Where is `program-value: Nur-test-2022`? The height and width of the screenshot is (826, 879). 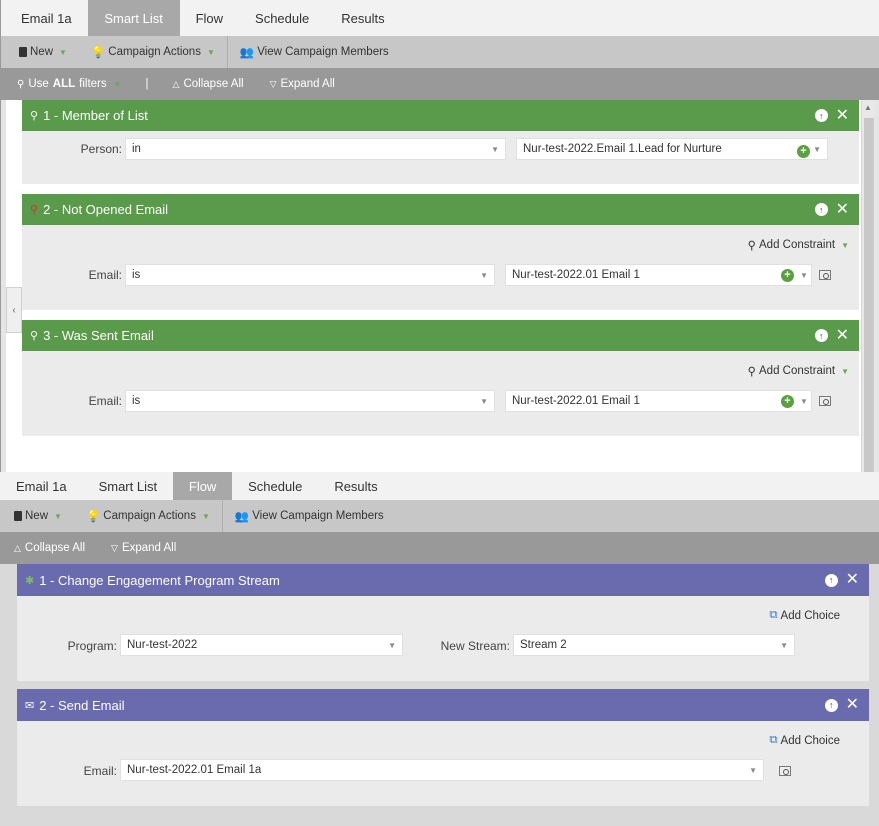 program-value: Nur-test-2022 is located at coordinates (162, 645).